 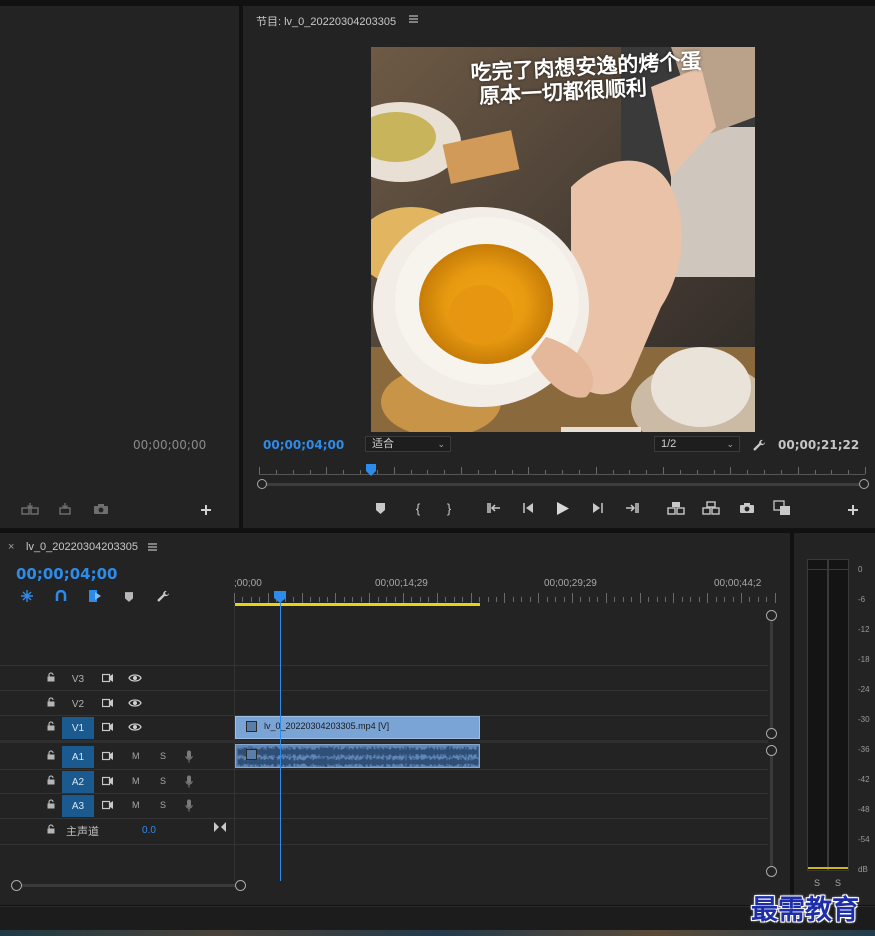 What do you see at coordinates (401, 583) in the screenshot?
I see `ruler-label: 00;00;14;29` at bounding box center [401, 583].